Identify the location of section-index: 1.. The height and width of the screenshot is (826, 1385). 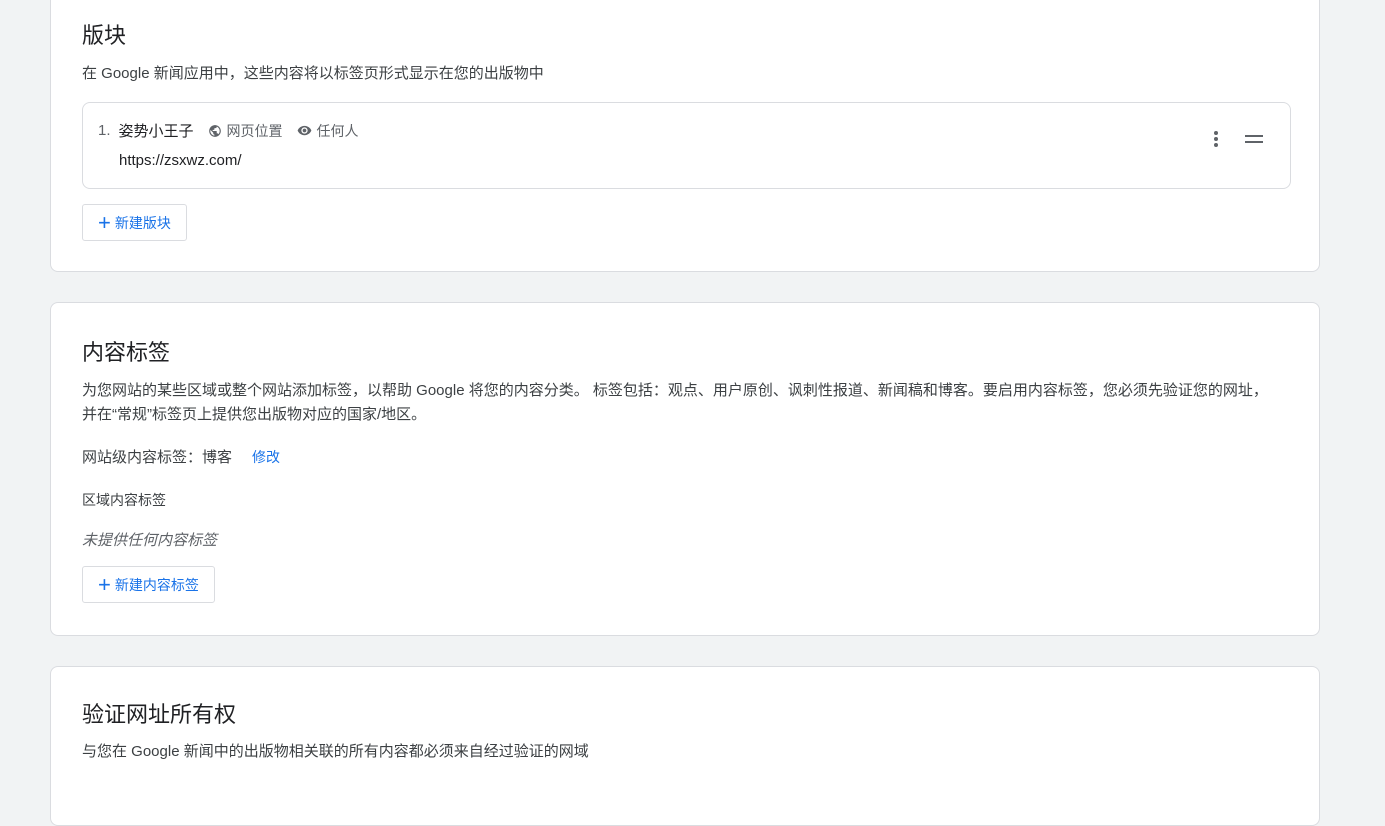
(104, 130).